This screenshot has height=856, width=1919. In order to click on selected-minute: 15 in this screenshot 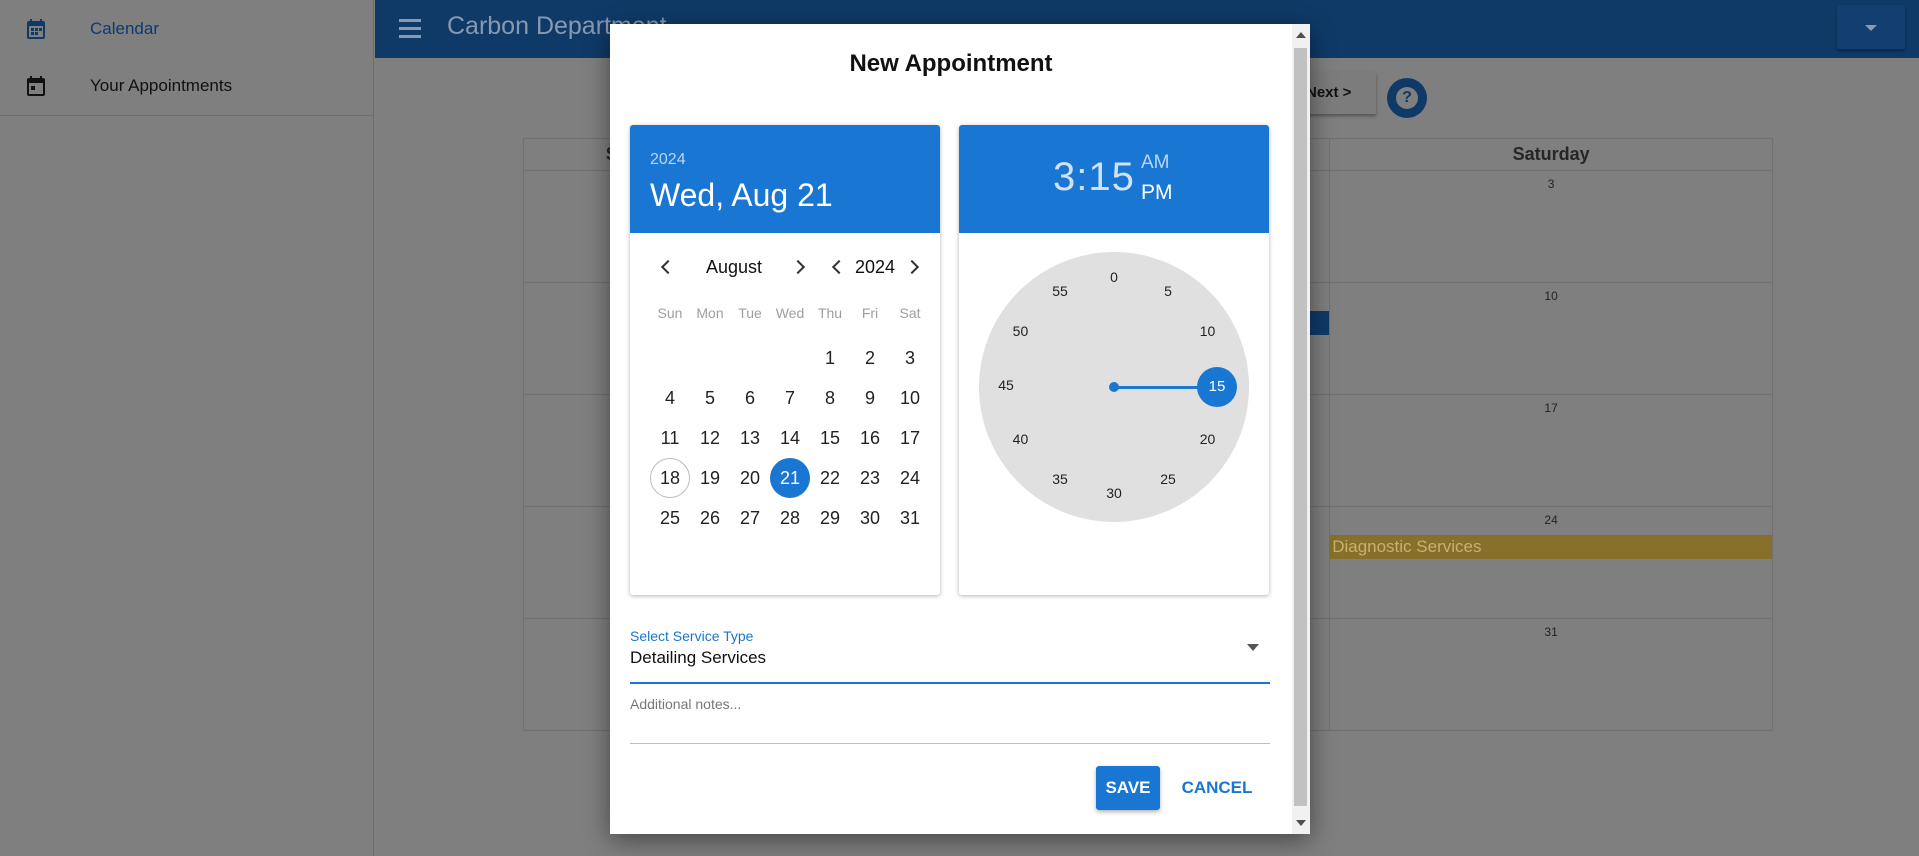, I will do `click(1217, 387)`.